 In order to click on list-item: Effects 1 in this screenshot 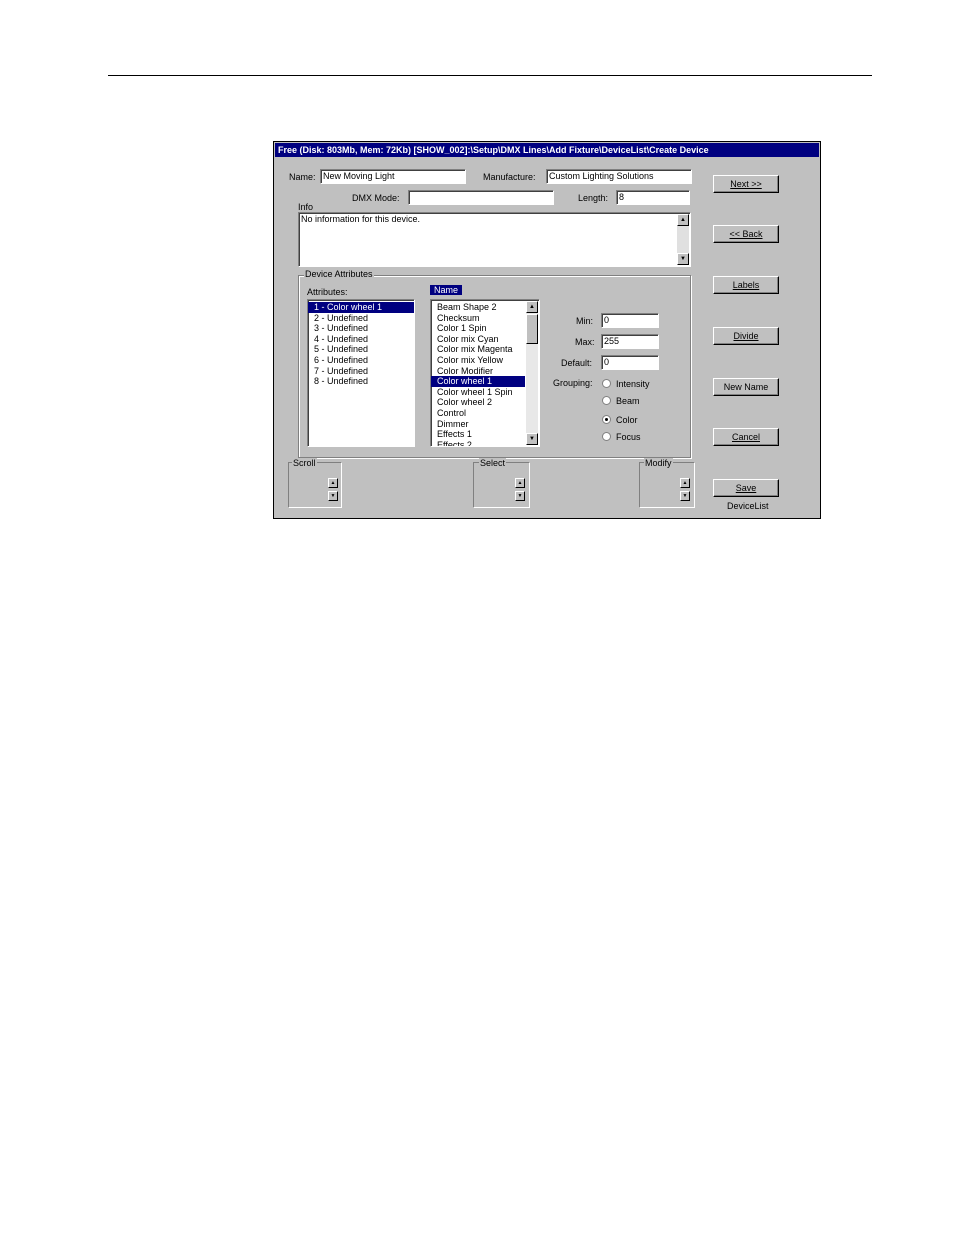, I will do `click(478, 434)`.